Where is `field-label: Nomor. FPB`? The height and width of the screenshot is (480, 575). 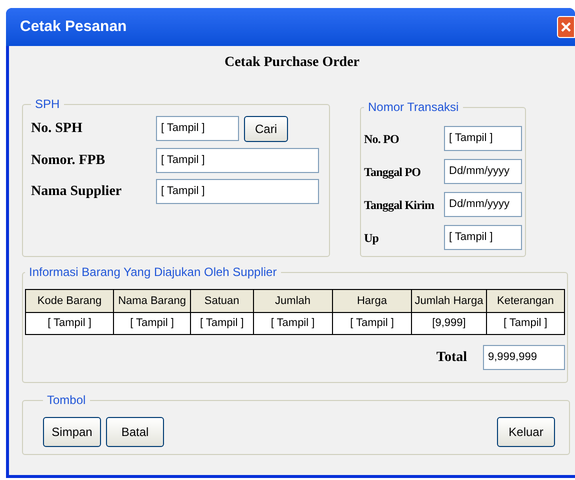 field-label: Nomor. FPB is located at coordinates (68, 161).